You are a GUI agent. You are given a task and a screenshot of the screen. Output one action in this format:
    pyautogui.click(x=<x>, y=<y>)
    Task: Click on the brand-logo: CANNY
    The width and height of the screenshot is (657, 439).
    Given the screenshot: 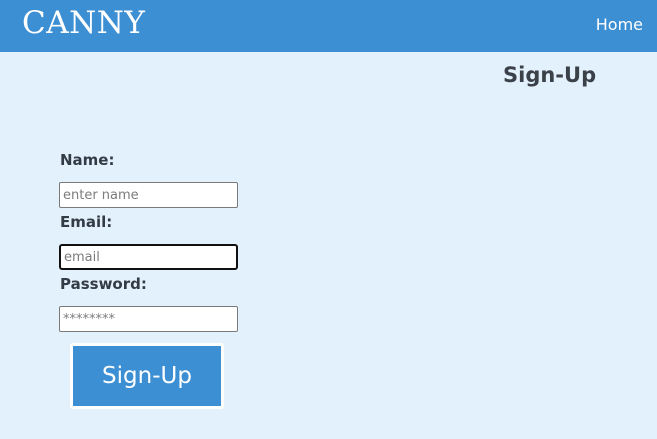 What is the action you would take?
    pyautogui.click(x=83, y=23)
    